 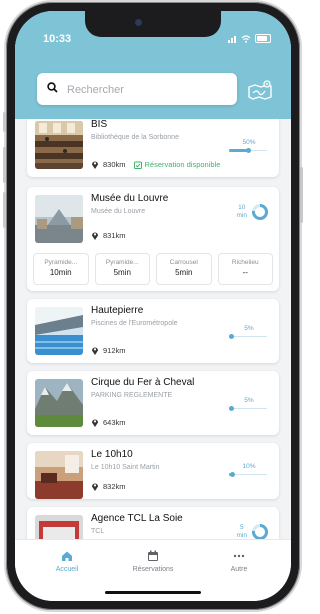 What do you see at coordinates (132, 395) in the screenshot?
I see `place-subtitle: PARKING REGLEMENTE` at bounding box center [132, 395].